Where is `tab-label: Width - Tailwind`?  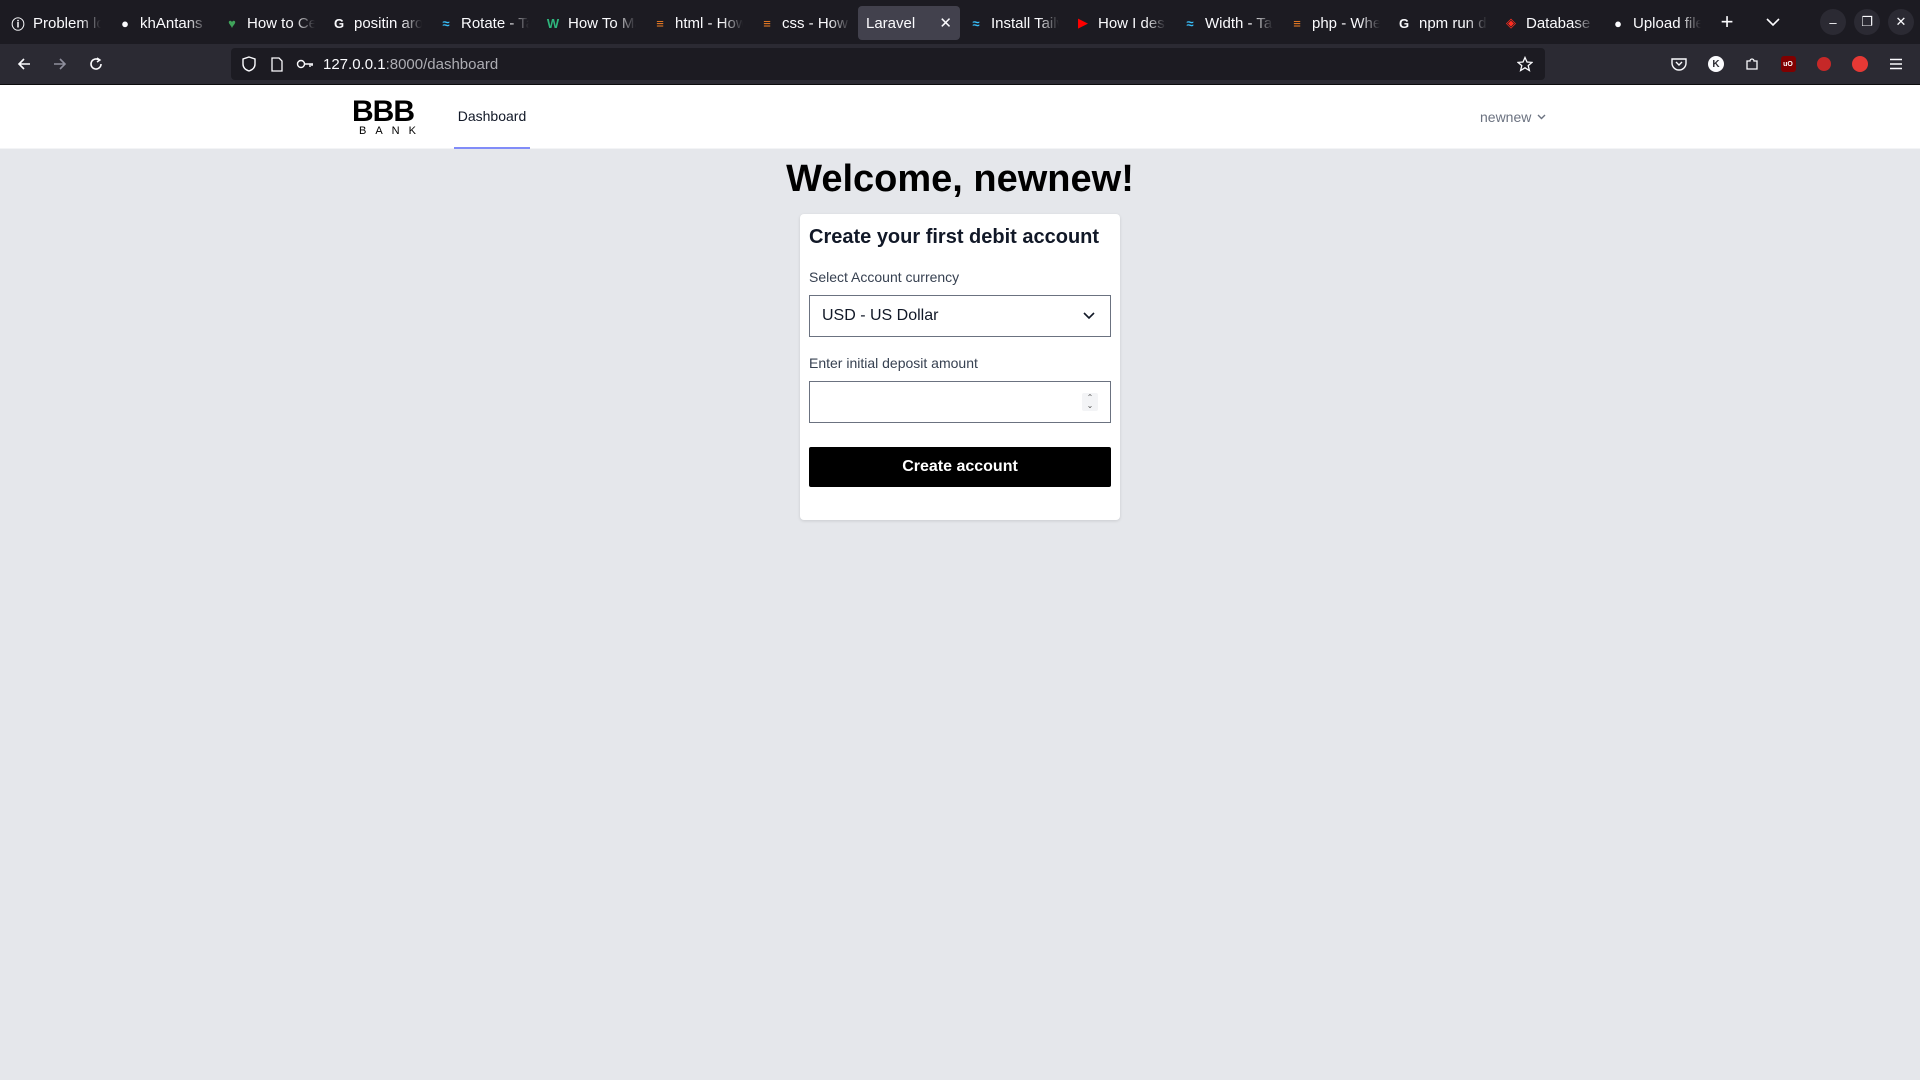
tab-label: Width - Tailwind is located at coordinates (1239, 23).